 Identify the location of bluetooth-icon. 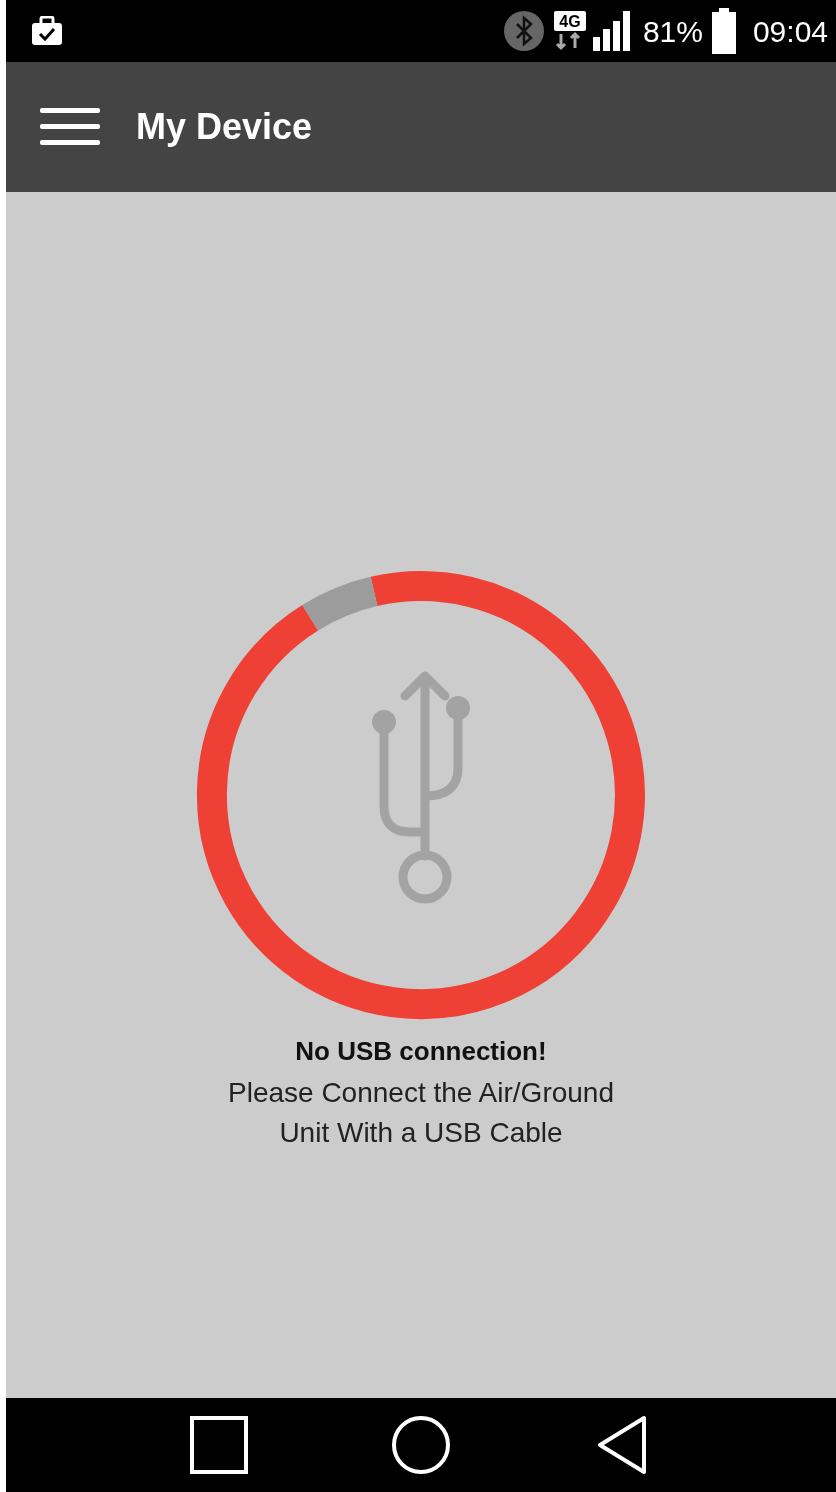
(523, 31).